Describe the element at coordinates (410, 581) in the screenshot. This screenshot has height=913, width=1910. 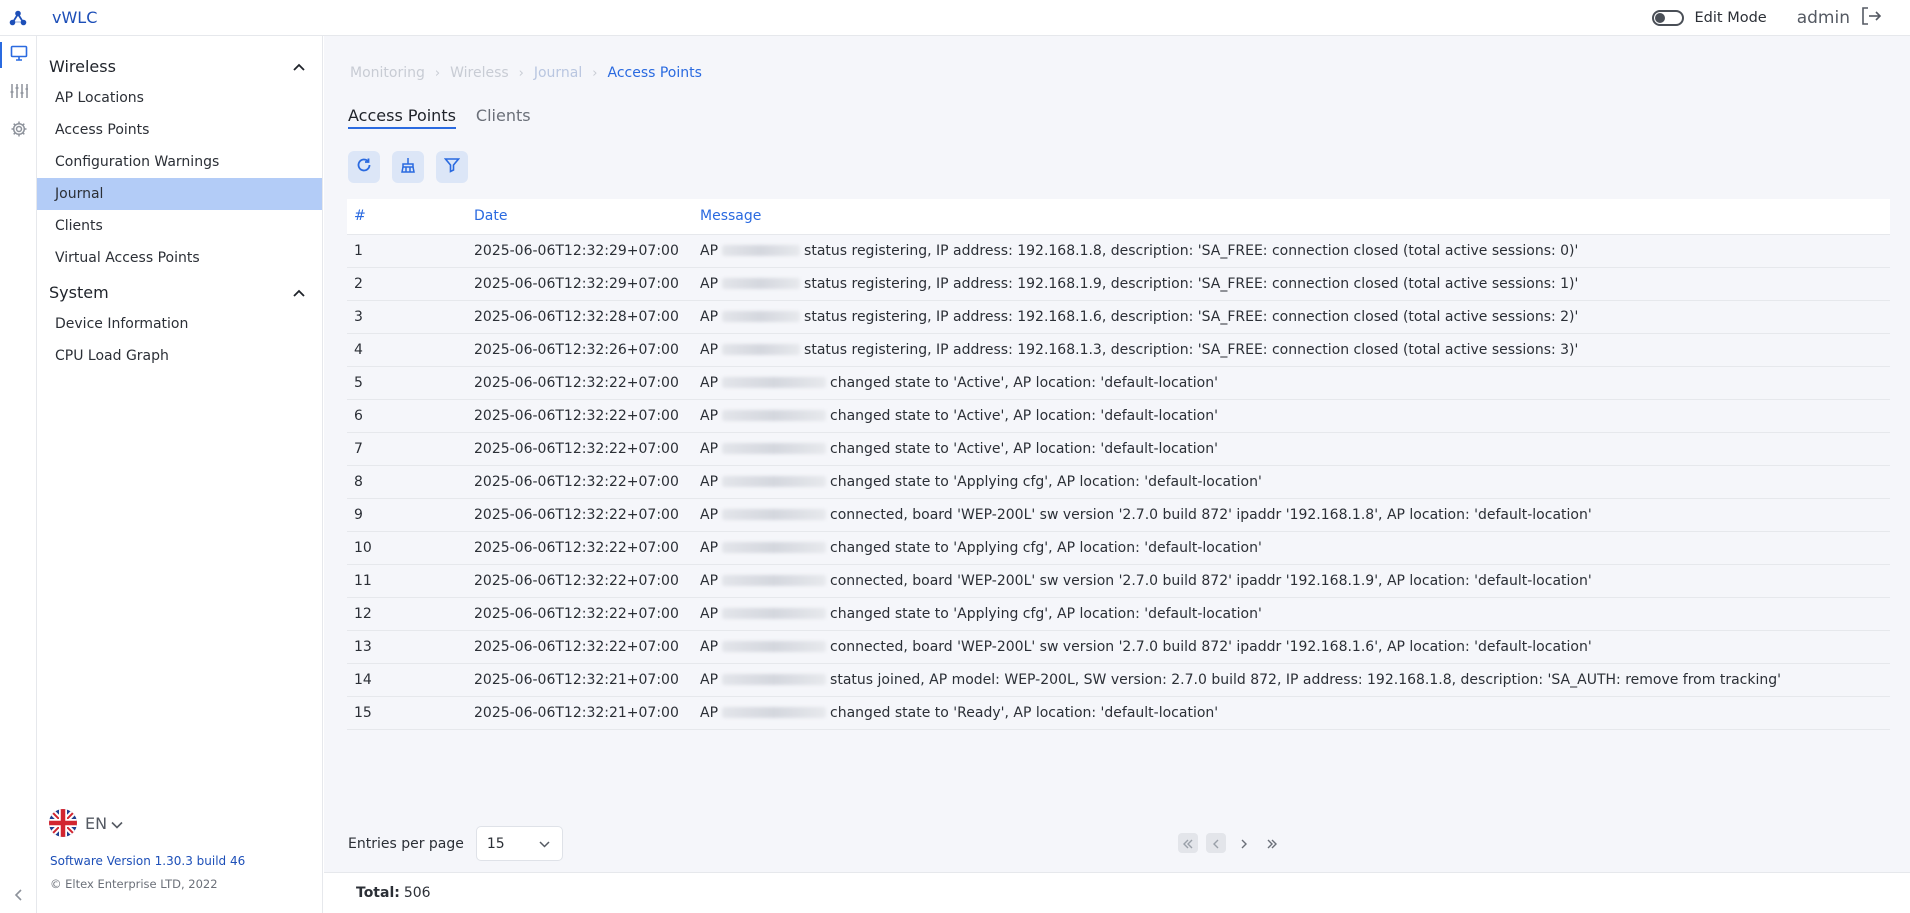
I see `row-number: 11` at that location.